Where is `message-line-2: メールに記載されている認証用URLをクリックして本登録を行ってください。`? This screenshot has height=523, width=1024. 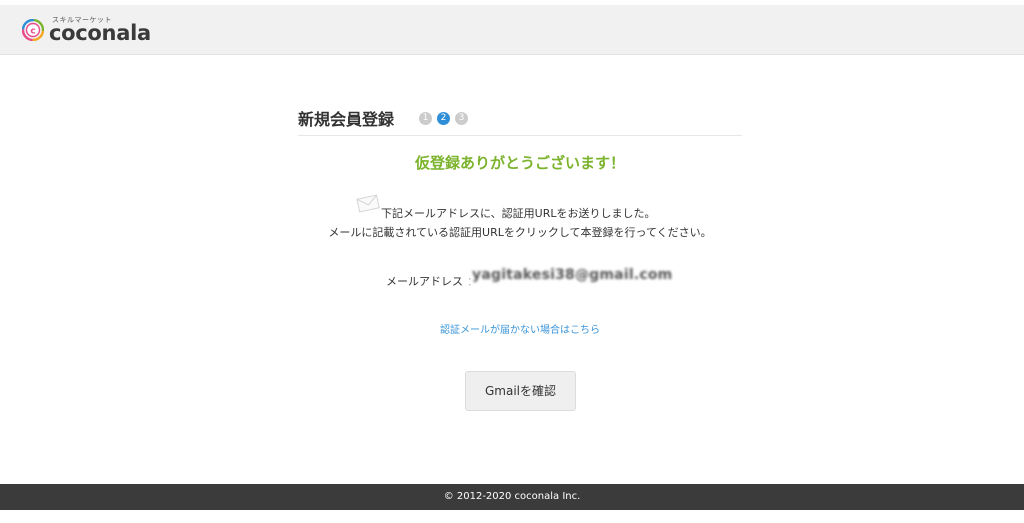
message-line-2: メールに記載されている認証用URLをクリックして本登録を行ってください。 is located at coordinates (520, 232).